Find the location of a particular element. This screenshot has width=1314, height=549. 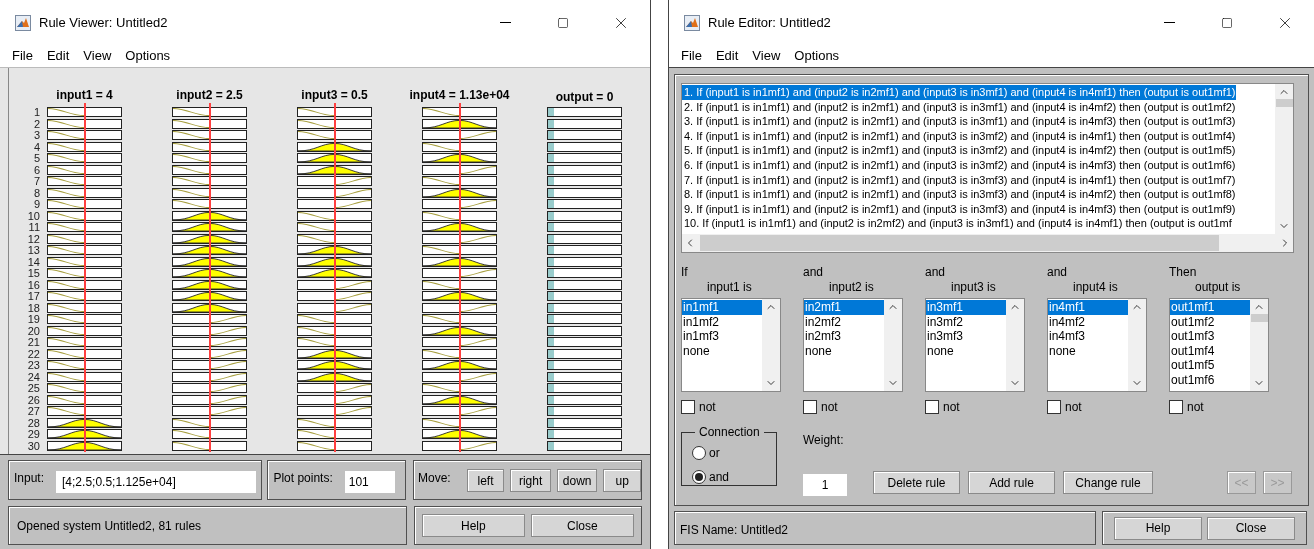

listbox-option: in2mf2 is located at coordinates (844, 322).